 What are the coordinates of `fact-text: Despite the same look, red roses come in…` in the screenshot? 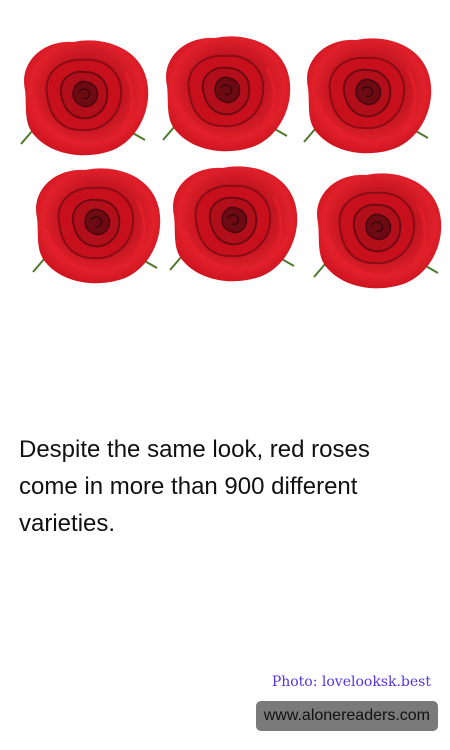 It's located at (194, 486).